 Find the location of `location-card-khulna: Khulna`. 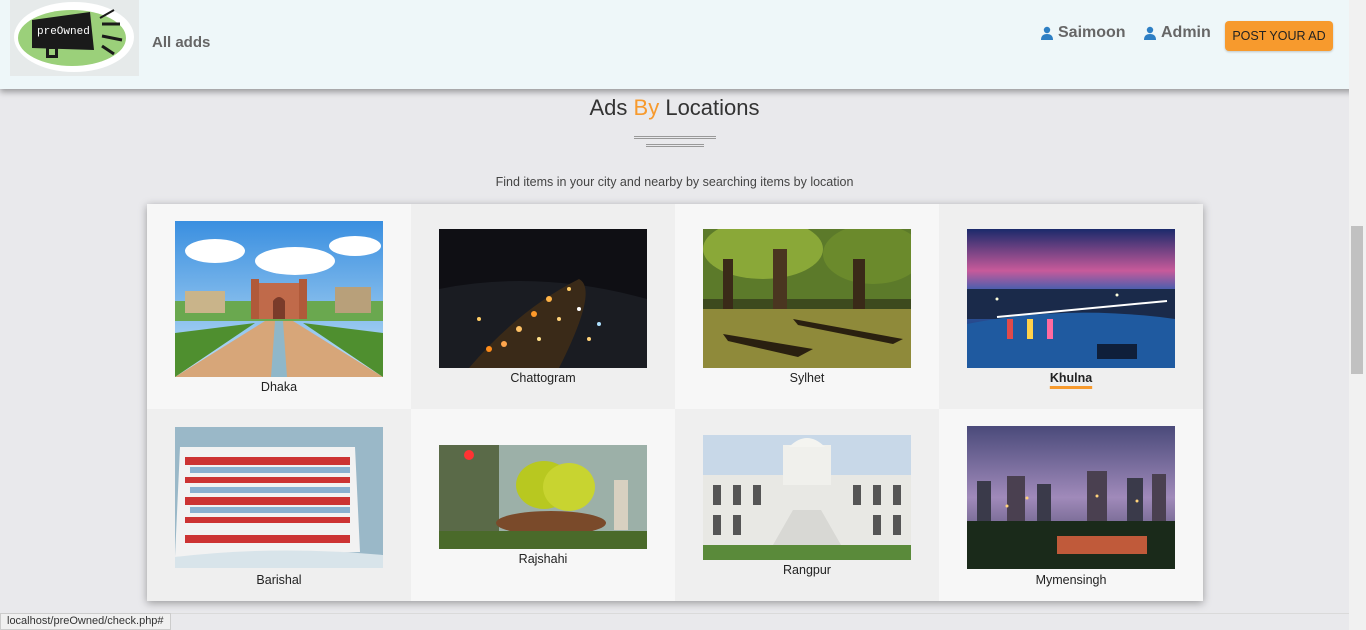

location-card-khulna: Khulna is located at coordinates (1071, 306).